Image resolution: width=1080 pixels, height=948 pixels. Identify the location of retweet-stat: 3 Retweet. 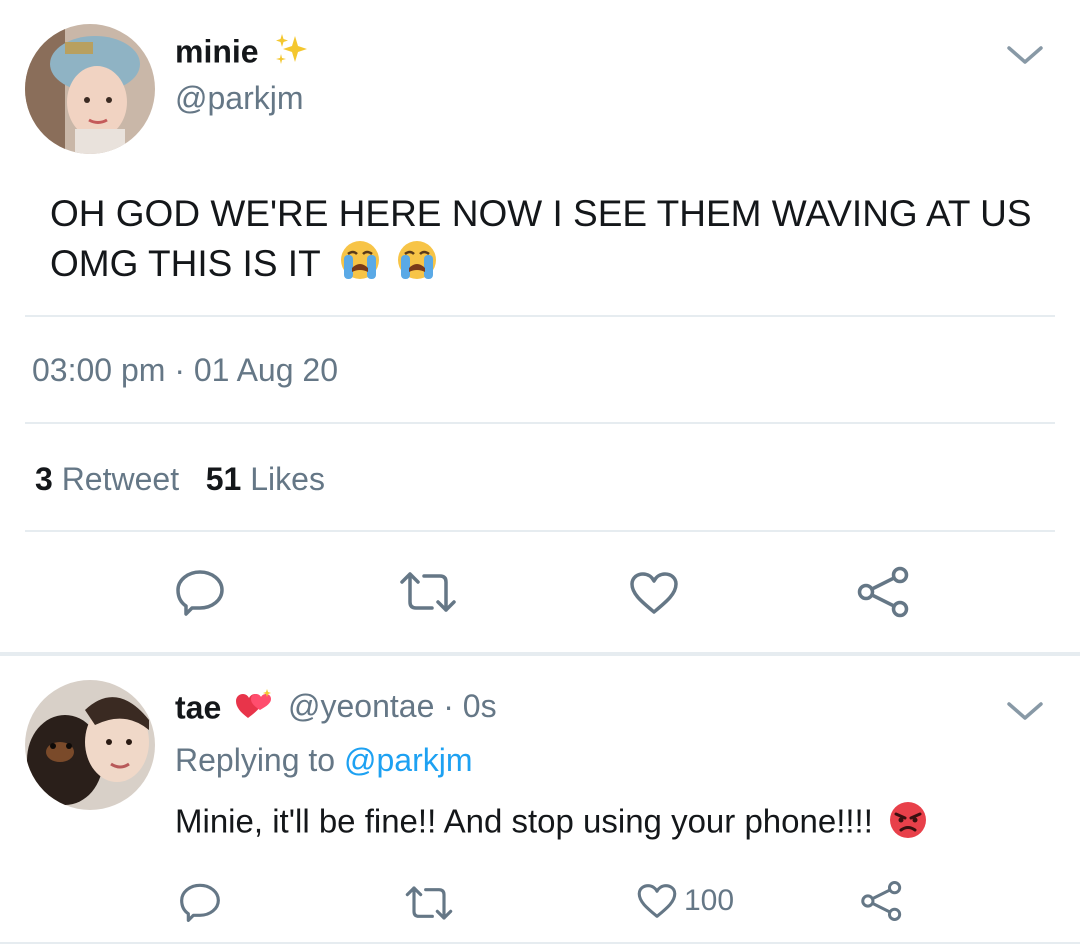
(107, 479).